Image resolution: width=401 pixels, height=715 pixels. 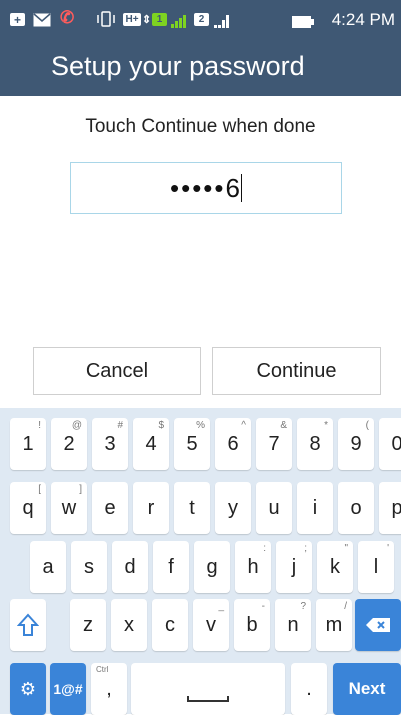 I want to click on key-3: #3, so click(x=110, y=444).